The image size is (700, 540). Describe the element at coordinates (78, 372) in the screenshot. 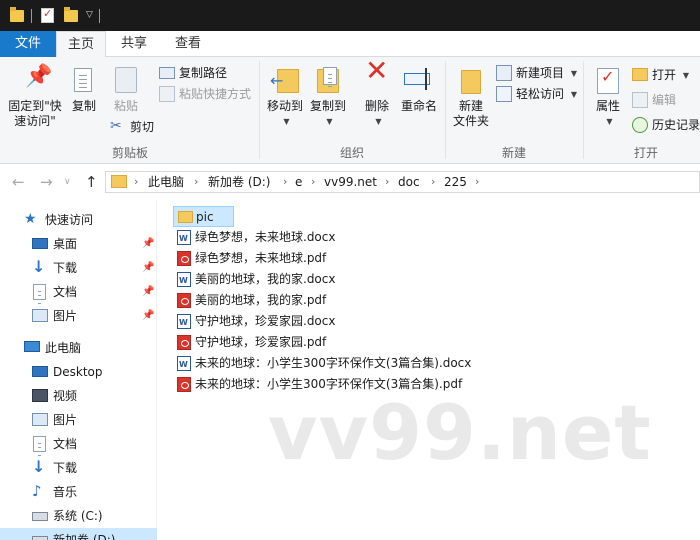

I see `nav-pc-desktop: Desktop` at that location.